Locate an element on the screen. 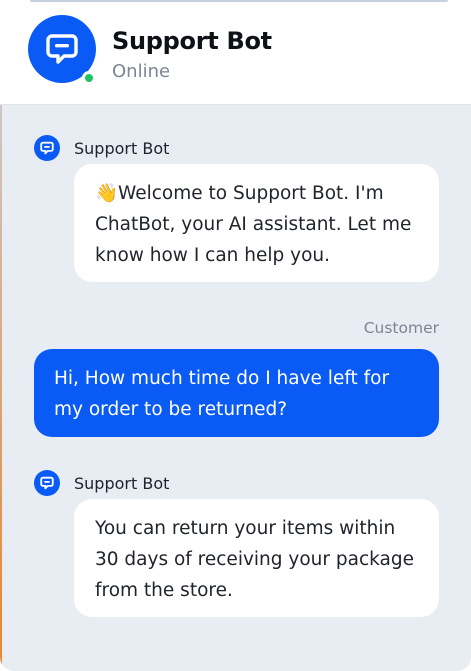 The height and width of the screenshot is (671, 471). online-status-dot is located at coordinates (89, 78).